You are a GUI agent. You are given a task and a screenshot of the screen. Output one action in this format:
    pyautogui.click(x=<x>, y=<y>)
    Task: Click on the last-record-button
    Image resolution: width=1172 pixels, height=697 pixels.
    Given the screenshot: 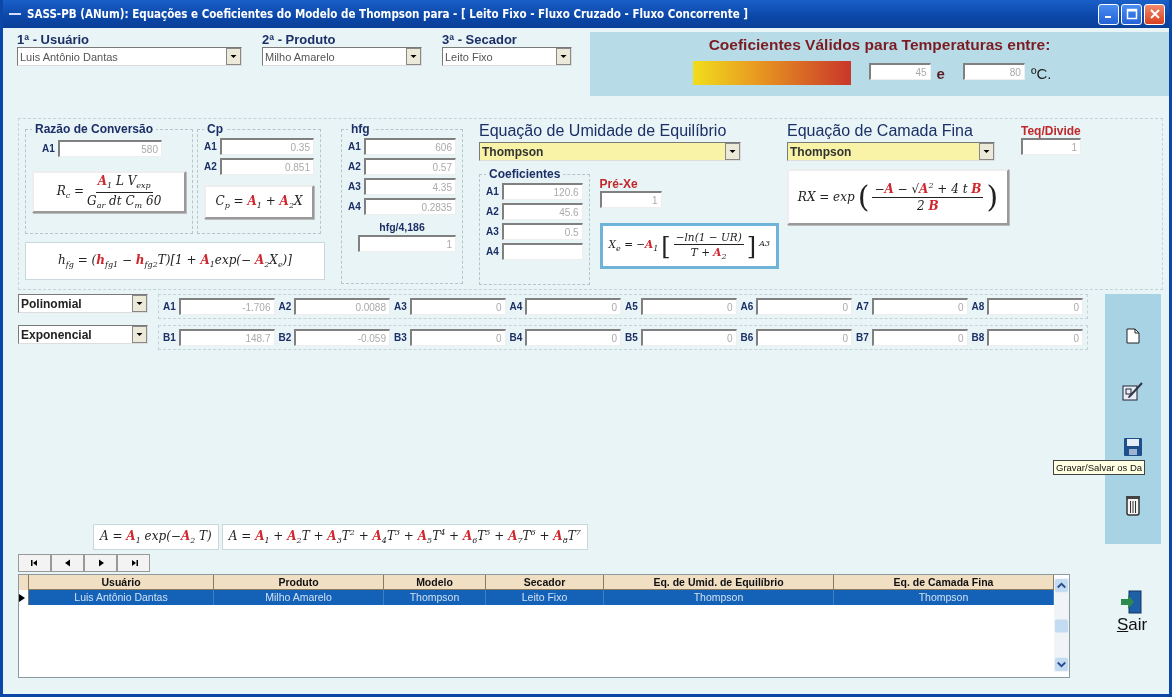 What is the action you would take?
    pyautogui.click(x=133, y=563)
    